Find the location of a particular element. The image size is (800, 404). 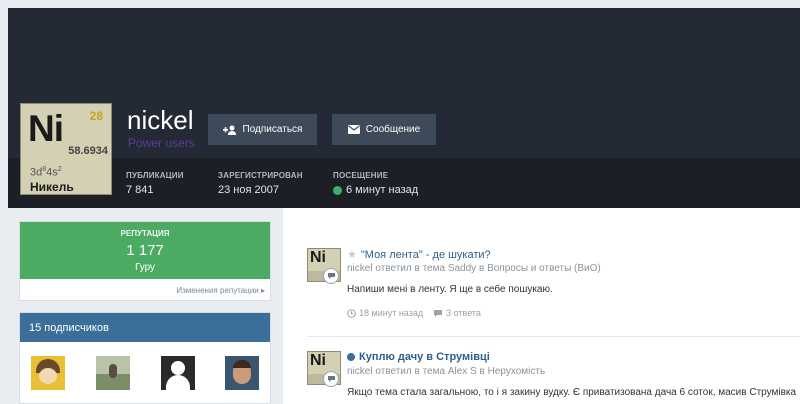

envelope-icon is located at coordinates (353, 129).